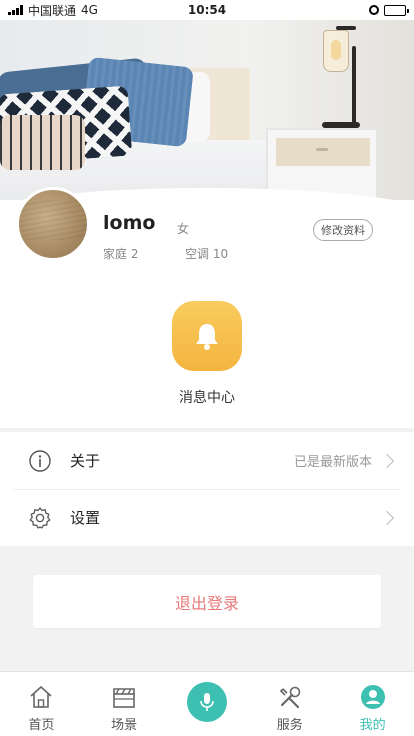 This screenshot has width=414, height=736. Describe the element at coordinates (373, 697) in the screenshot. I see `user-icon` at that location.